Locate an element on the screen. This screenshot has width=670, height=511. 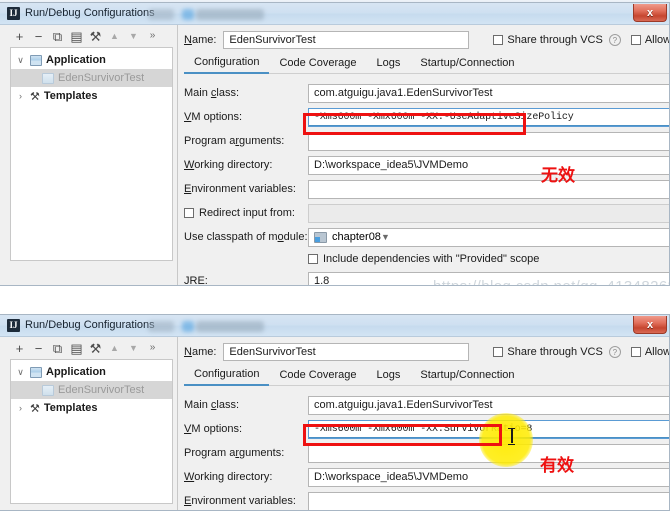
use-classpath-row: Use classpath of module: chapter08 ▼ is located at coordinates (426, 237).